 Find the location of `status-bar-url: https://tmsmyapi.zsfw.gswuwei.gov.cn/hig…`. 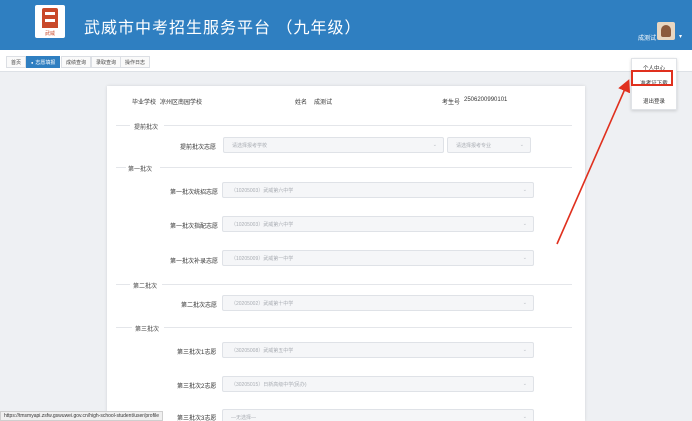

status-bar-url: https://tmsmyapi.zsfw.gswuwei.gov.cn/hig… is located at coordinates (81, 416).